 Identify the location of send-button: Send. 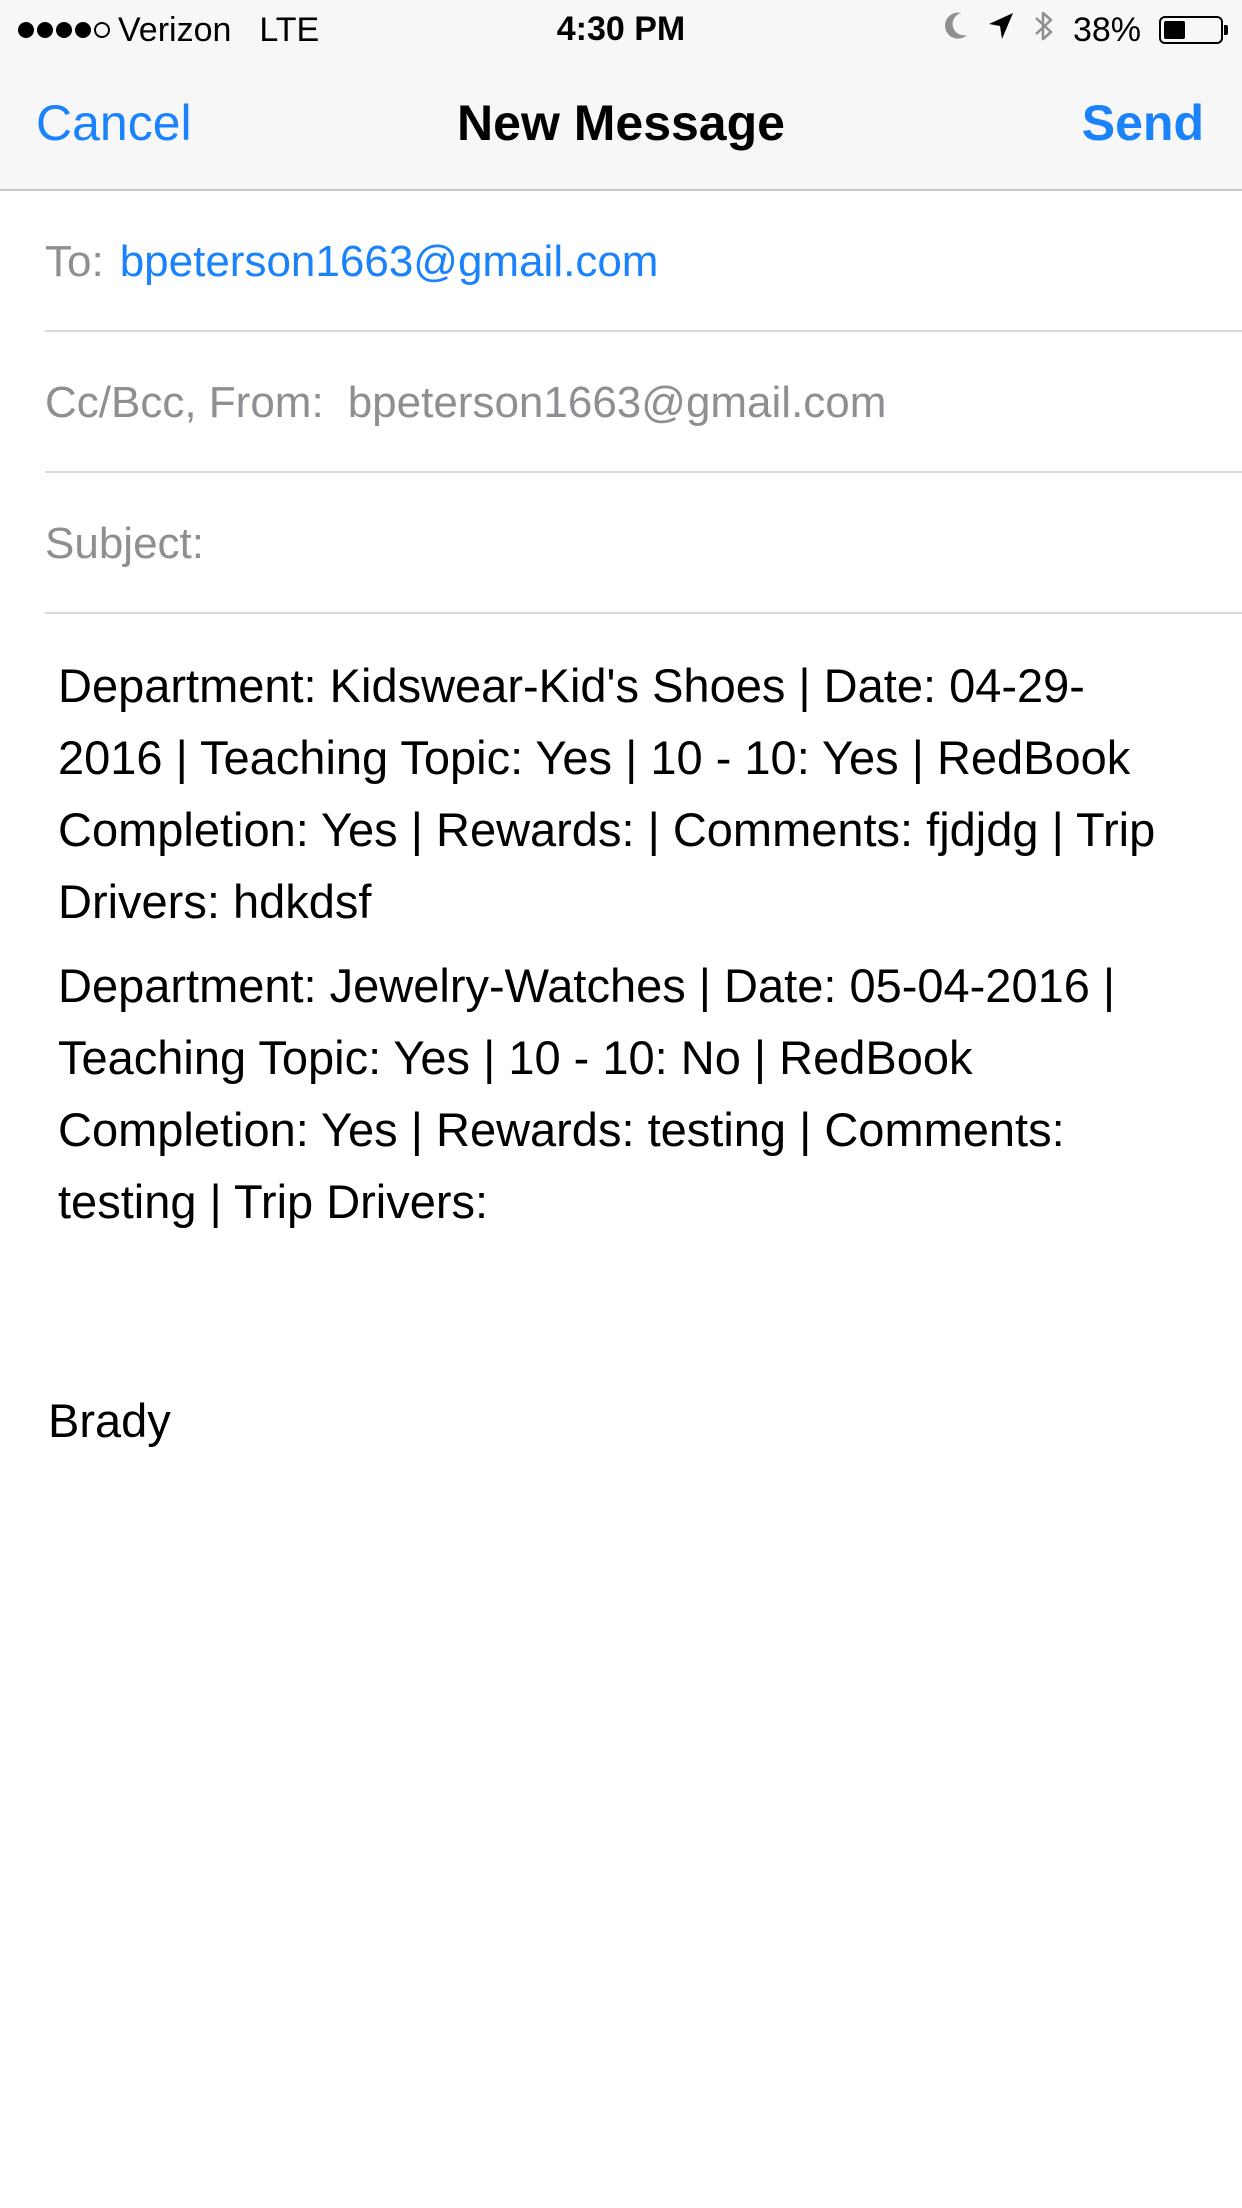
(1143, 123).